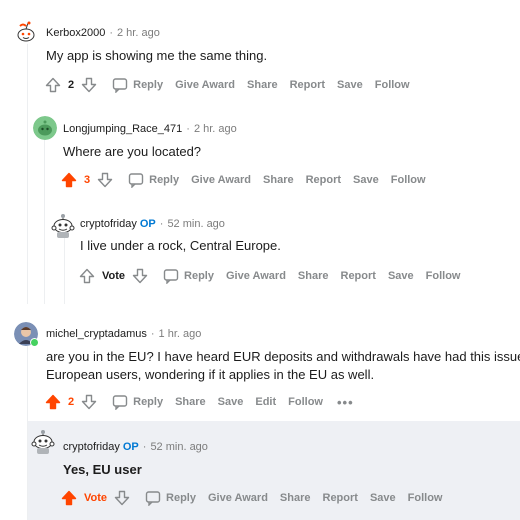 The height and width of the screenshot is (520, 520). What do you see at coordinates (180, 245) in the screenshot?
I see `comment-text: I live under a rock, Central Europe.` at bounding box center [180, 245].